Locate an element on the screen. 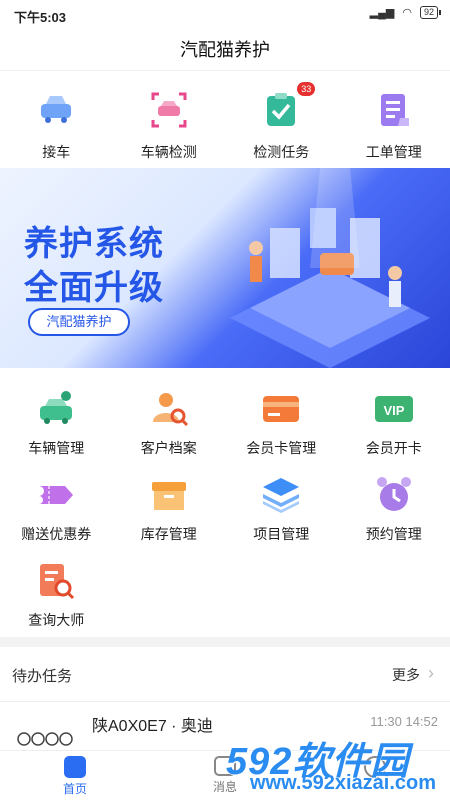 This screenshot has width=450, height=801. search-doc-icon is located at coordinates (56, 581).